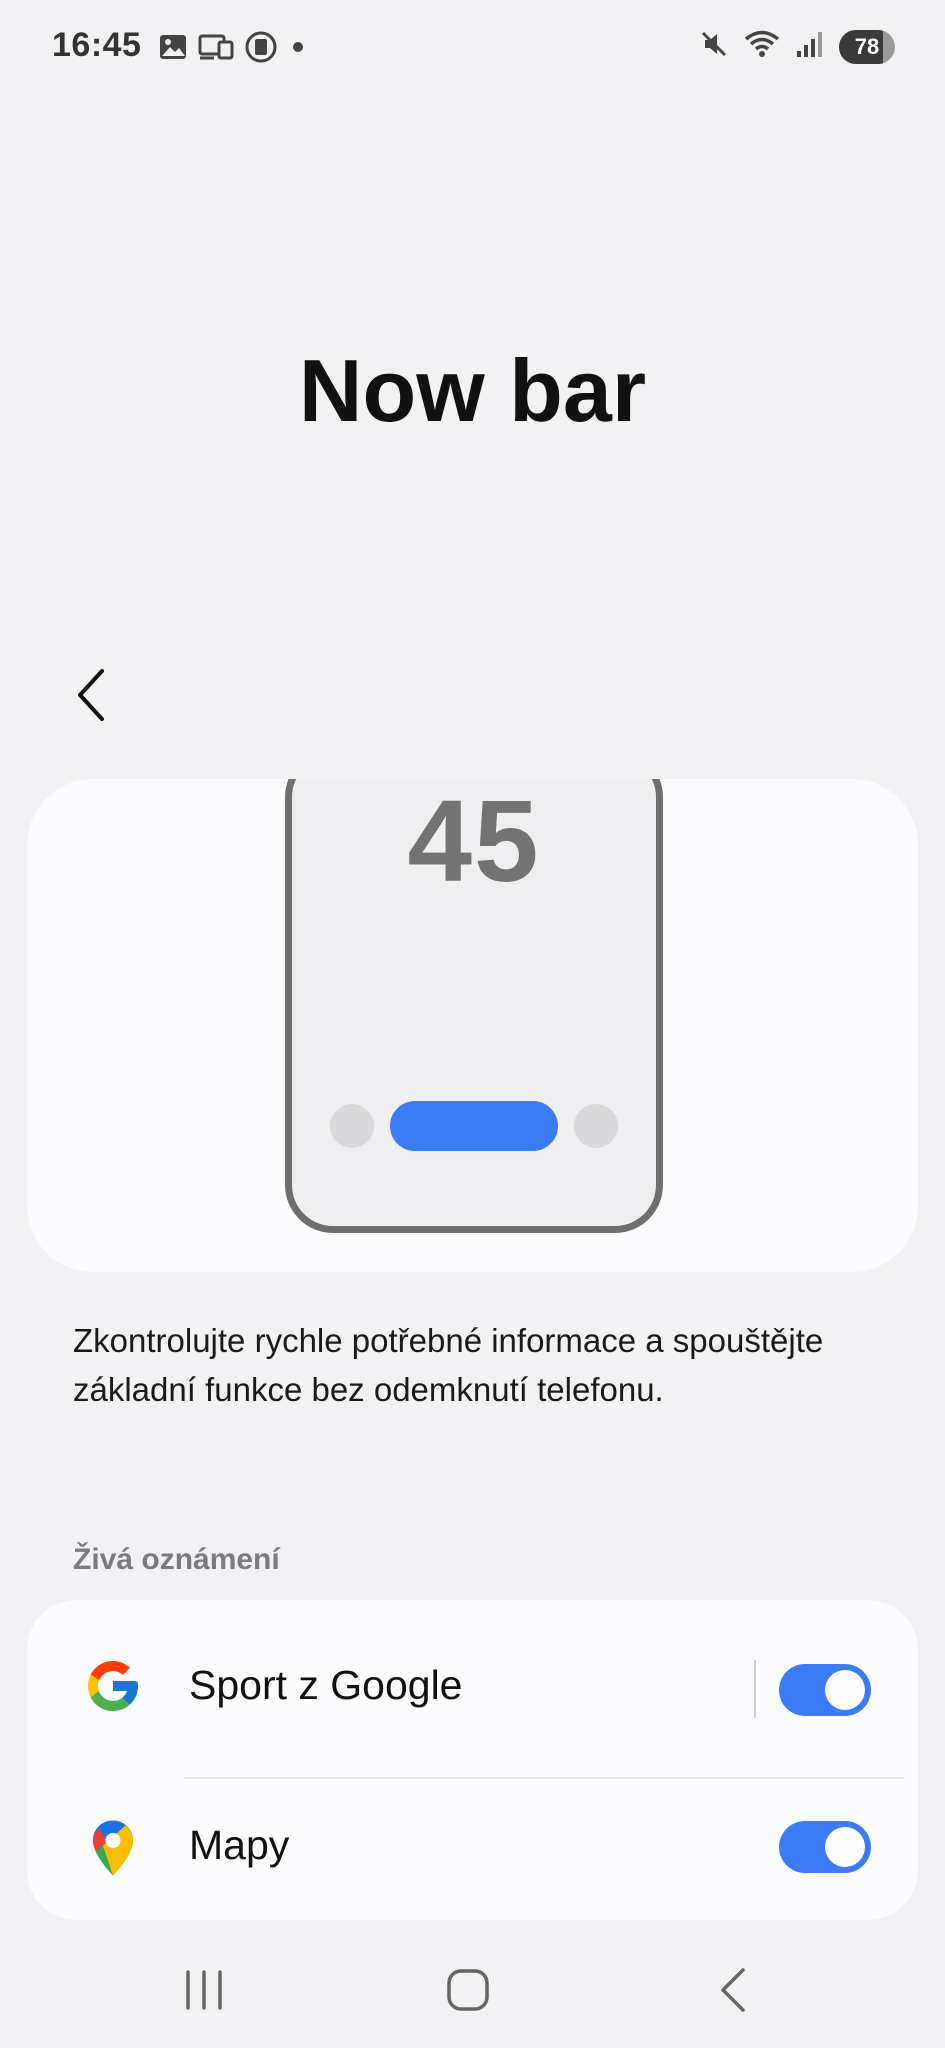  Describe the element at coordinates (326, 1685) in the screenshot. I see `item-label: Sport z Google` at that location.